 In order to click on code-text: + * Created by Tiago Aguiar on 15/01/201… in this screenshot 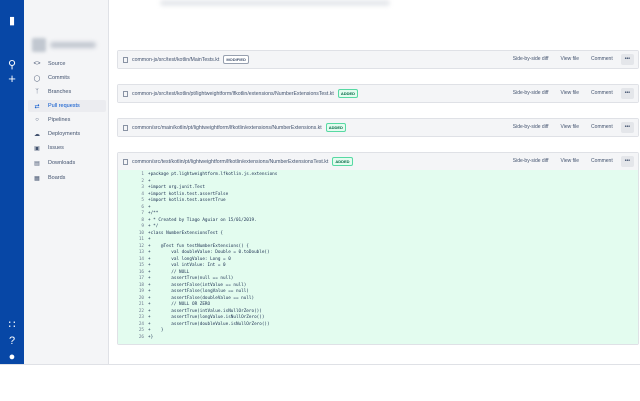, I will do `click(202, 220)`.